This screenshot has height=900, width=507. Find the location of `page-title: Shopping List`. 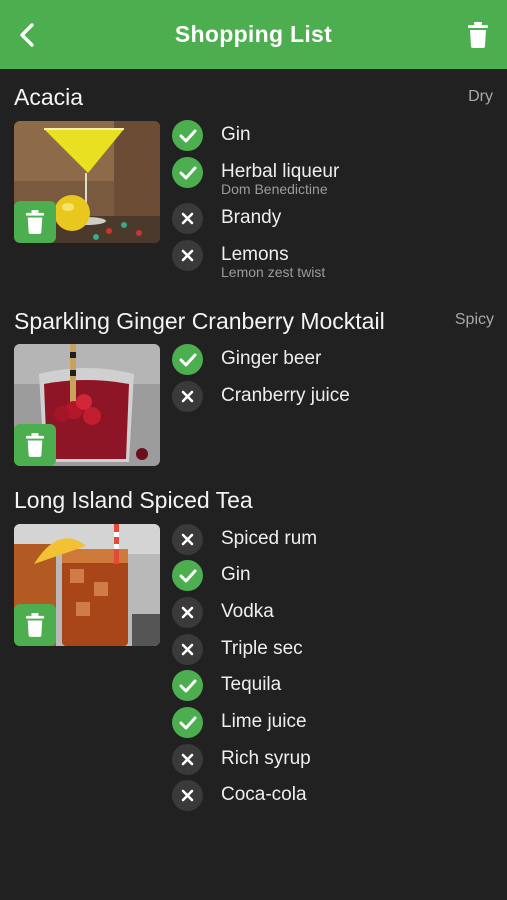

page-title: Shopping List is located at coordinates (253, 34).